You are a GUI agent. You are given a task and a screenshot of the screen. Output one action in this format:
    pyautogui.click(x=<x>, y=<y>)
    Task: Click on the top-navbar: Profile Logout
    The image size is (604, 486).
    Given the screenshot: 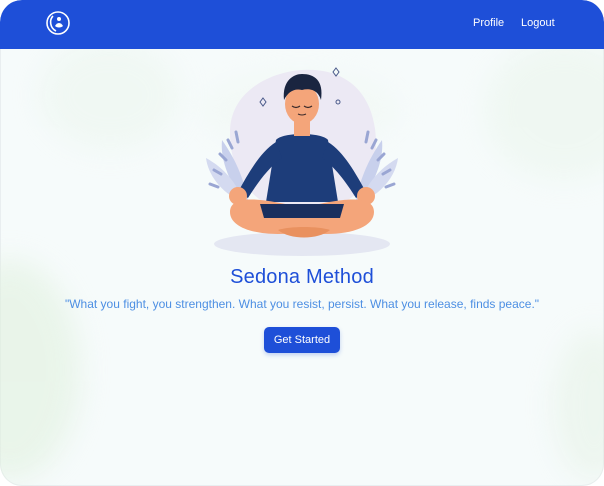 What is the action you would take?
    pyautogui.click(x=302, y=24)
    